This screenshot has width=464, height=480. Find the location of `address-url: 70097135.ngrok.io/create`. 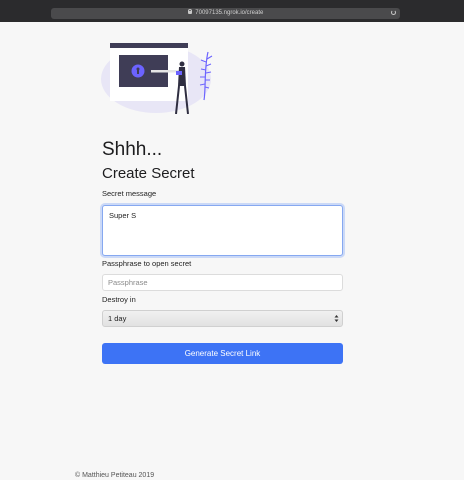

address-url: 70097135.ngrok.io/create is located at coordinates (229, 13).